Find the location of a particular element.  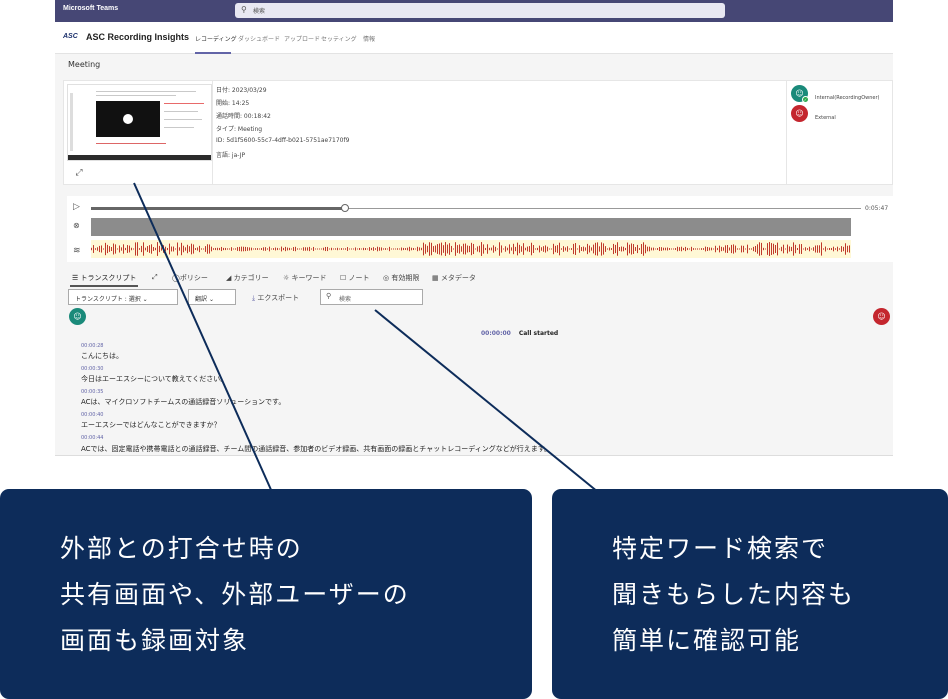

callout-left-line-1: 外部との打合せ時の is located at coordinates (181, 548).